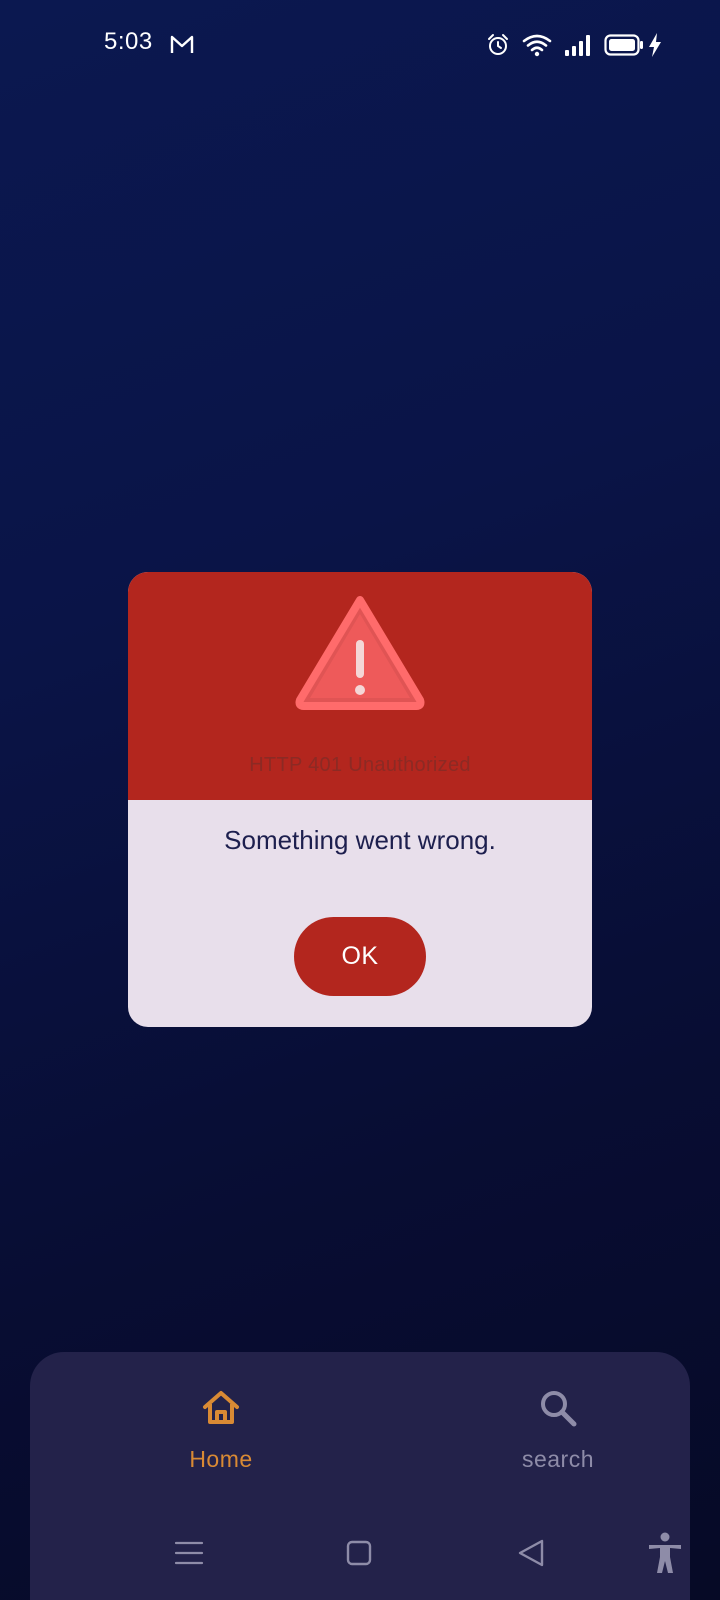  I want to click on accessibility-icon, so click(665, 1553).